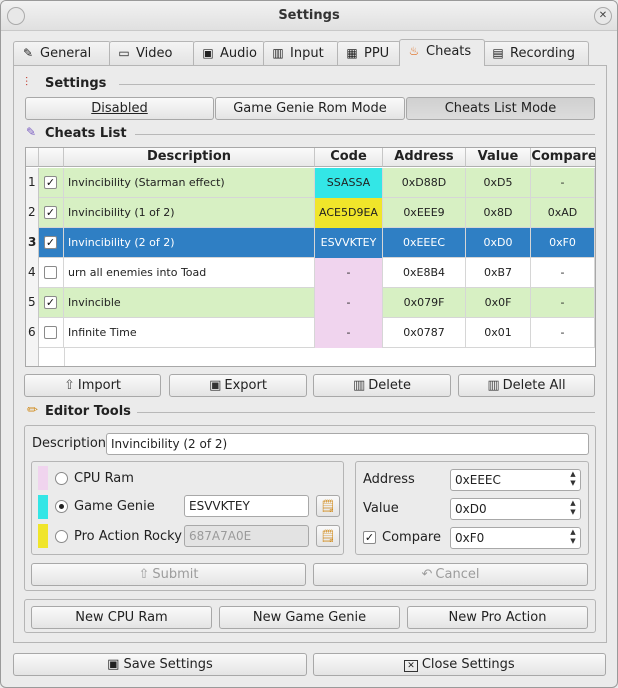 The width and height of the screenshot is (618, 688). I want to click on flame-icon: ♨, so click(414, 51).